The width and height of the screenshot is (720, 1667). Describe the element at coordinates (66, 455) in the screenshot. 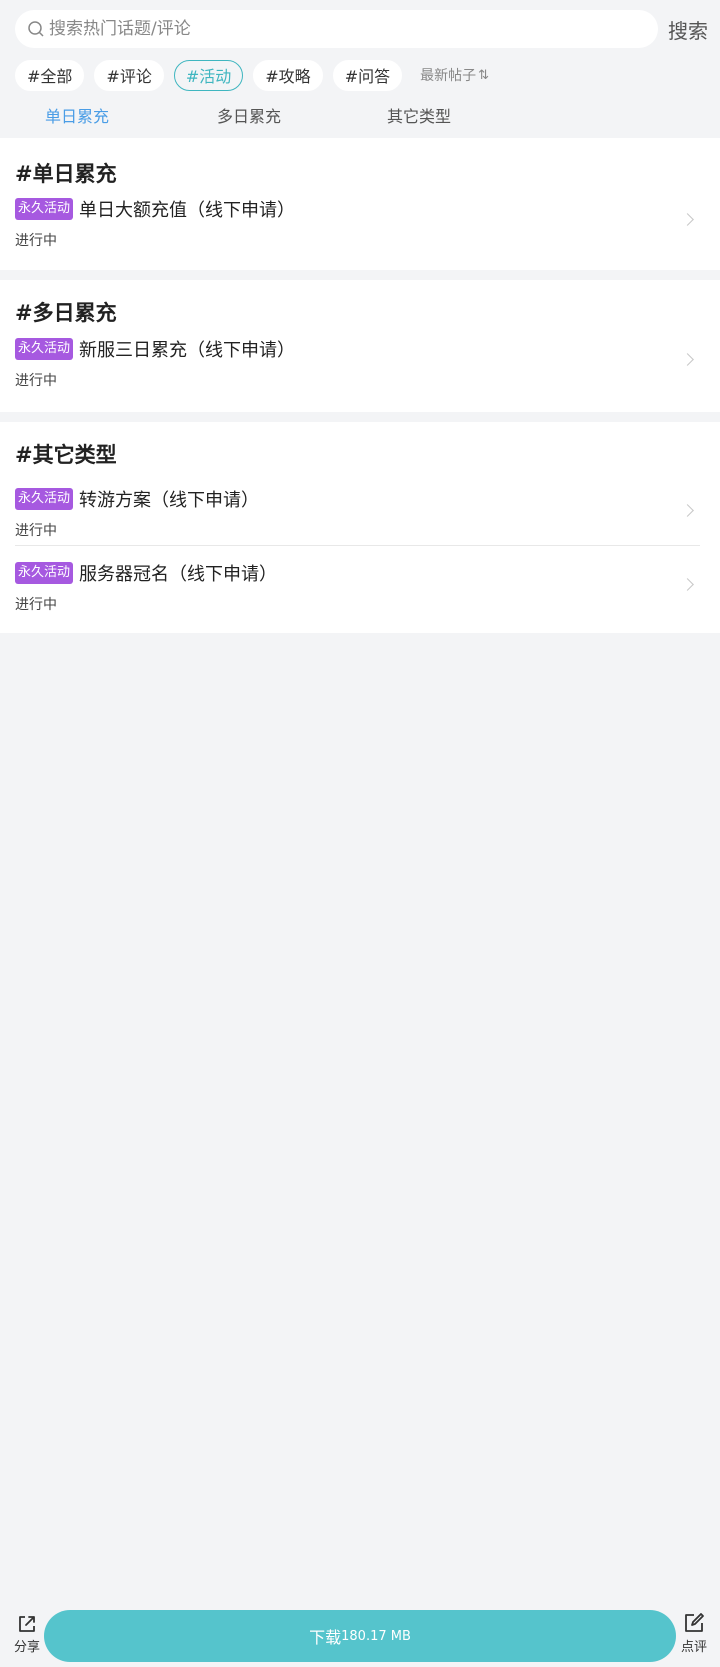

I see `section-title: #其它类型` at that location.